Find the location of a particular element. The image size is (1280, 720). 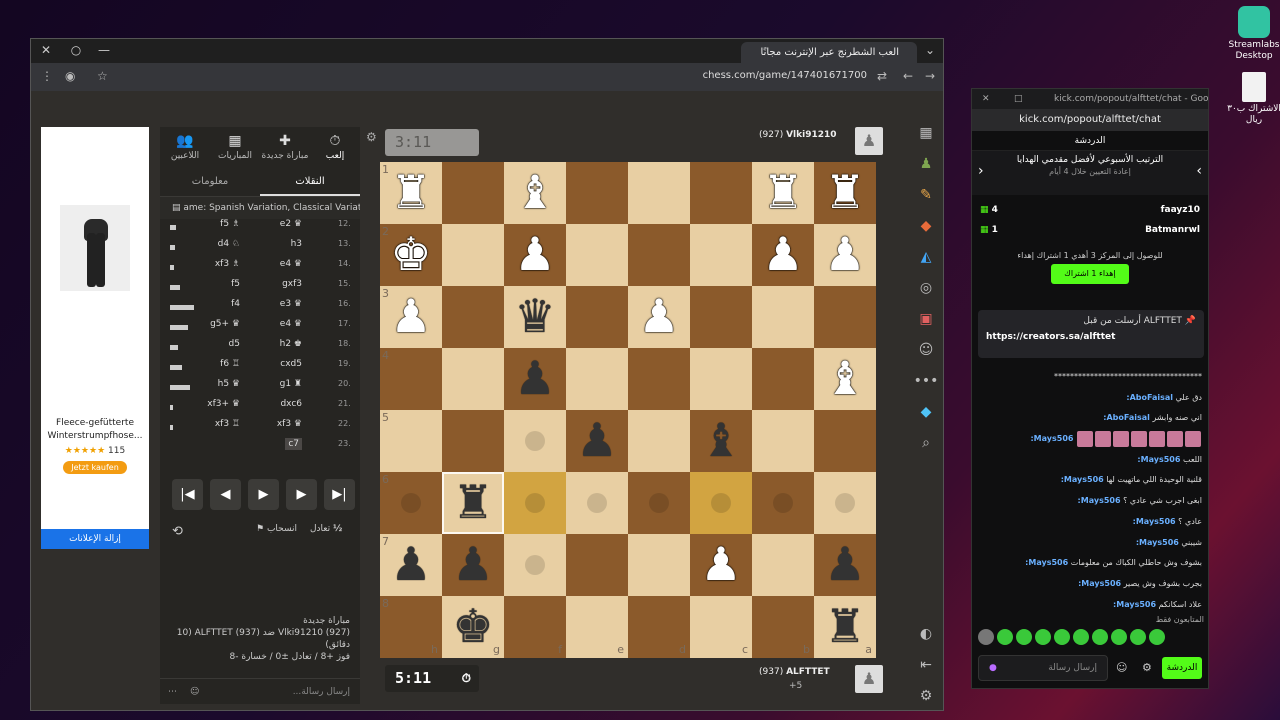

square-h5: 5 is located at coordinates (411, 441).